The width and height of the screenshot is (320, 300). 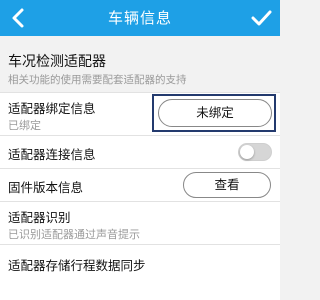 I want to click on bottom-area, so click(x=140, y=290).